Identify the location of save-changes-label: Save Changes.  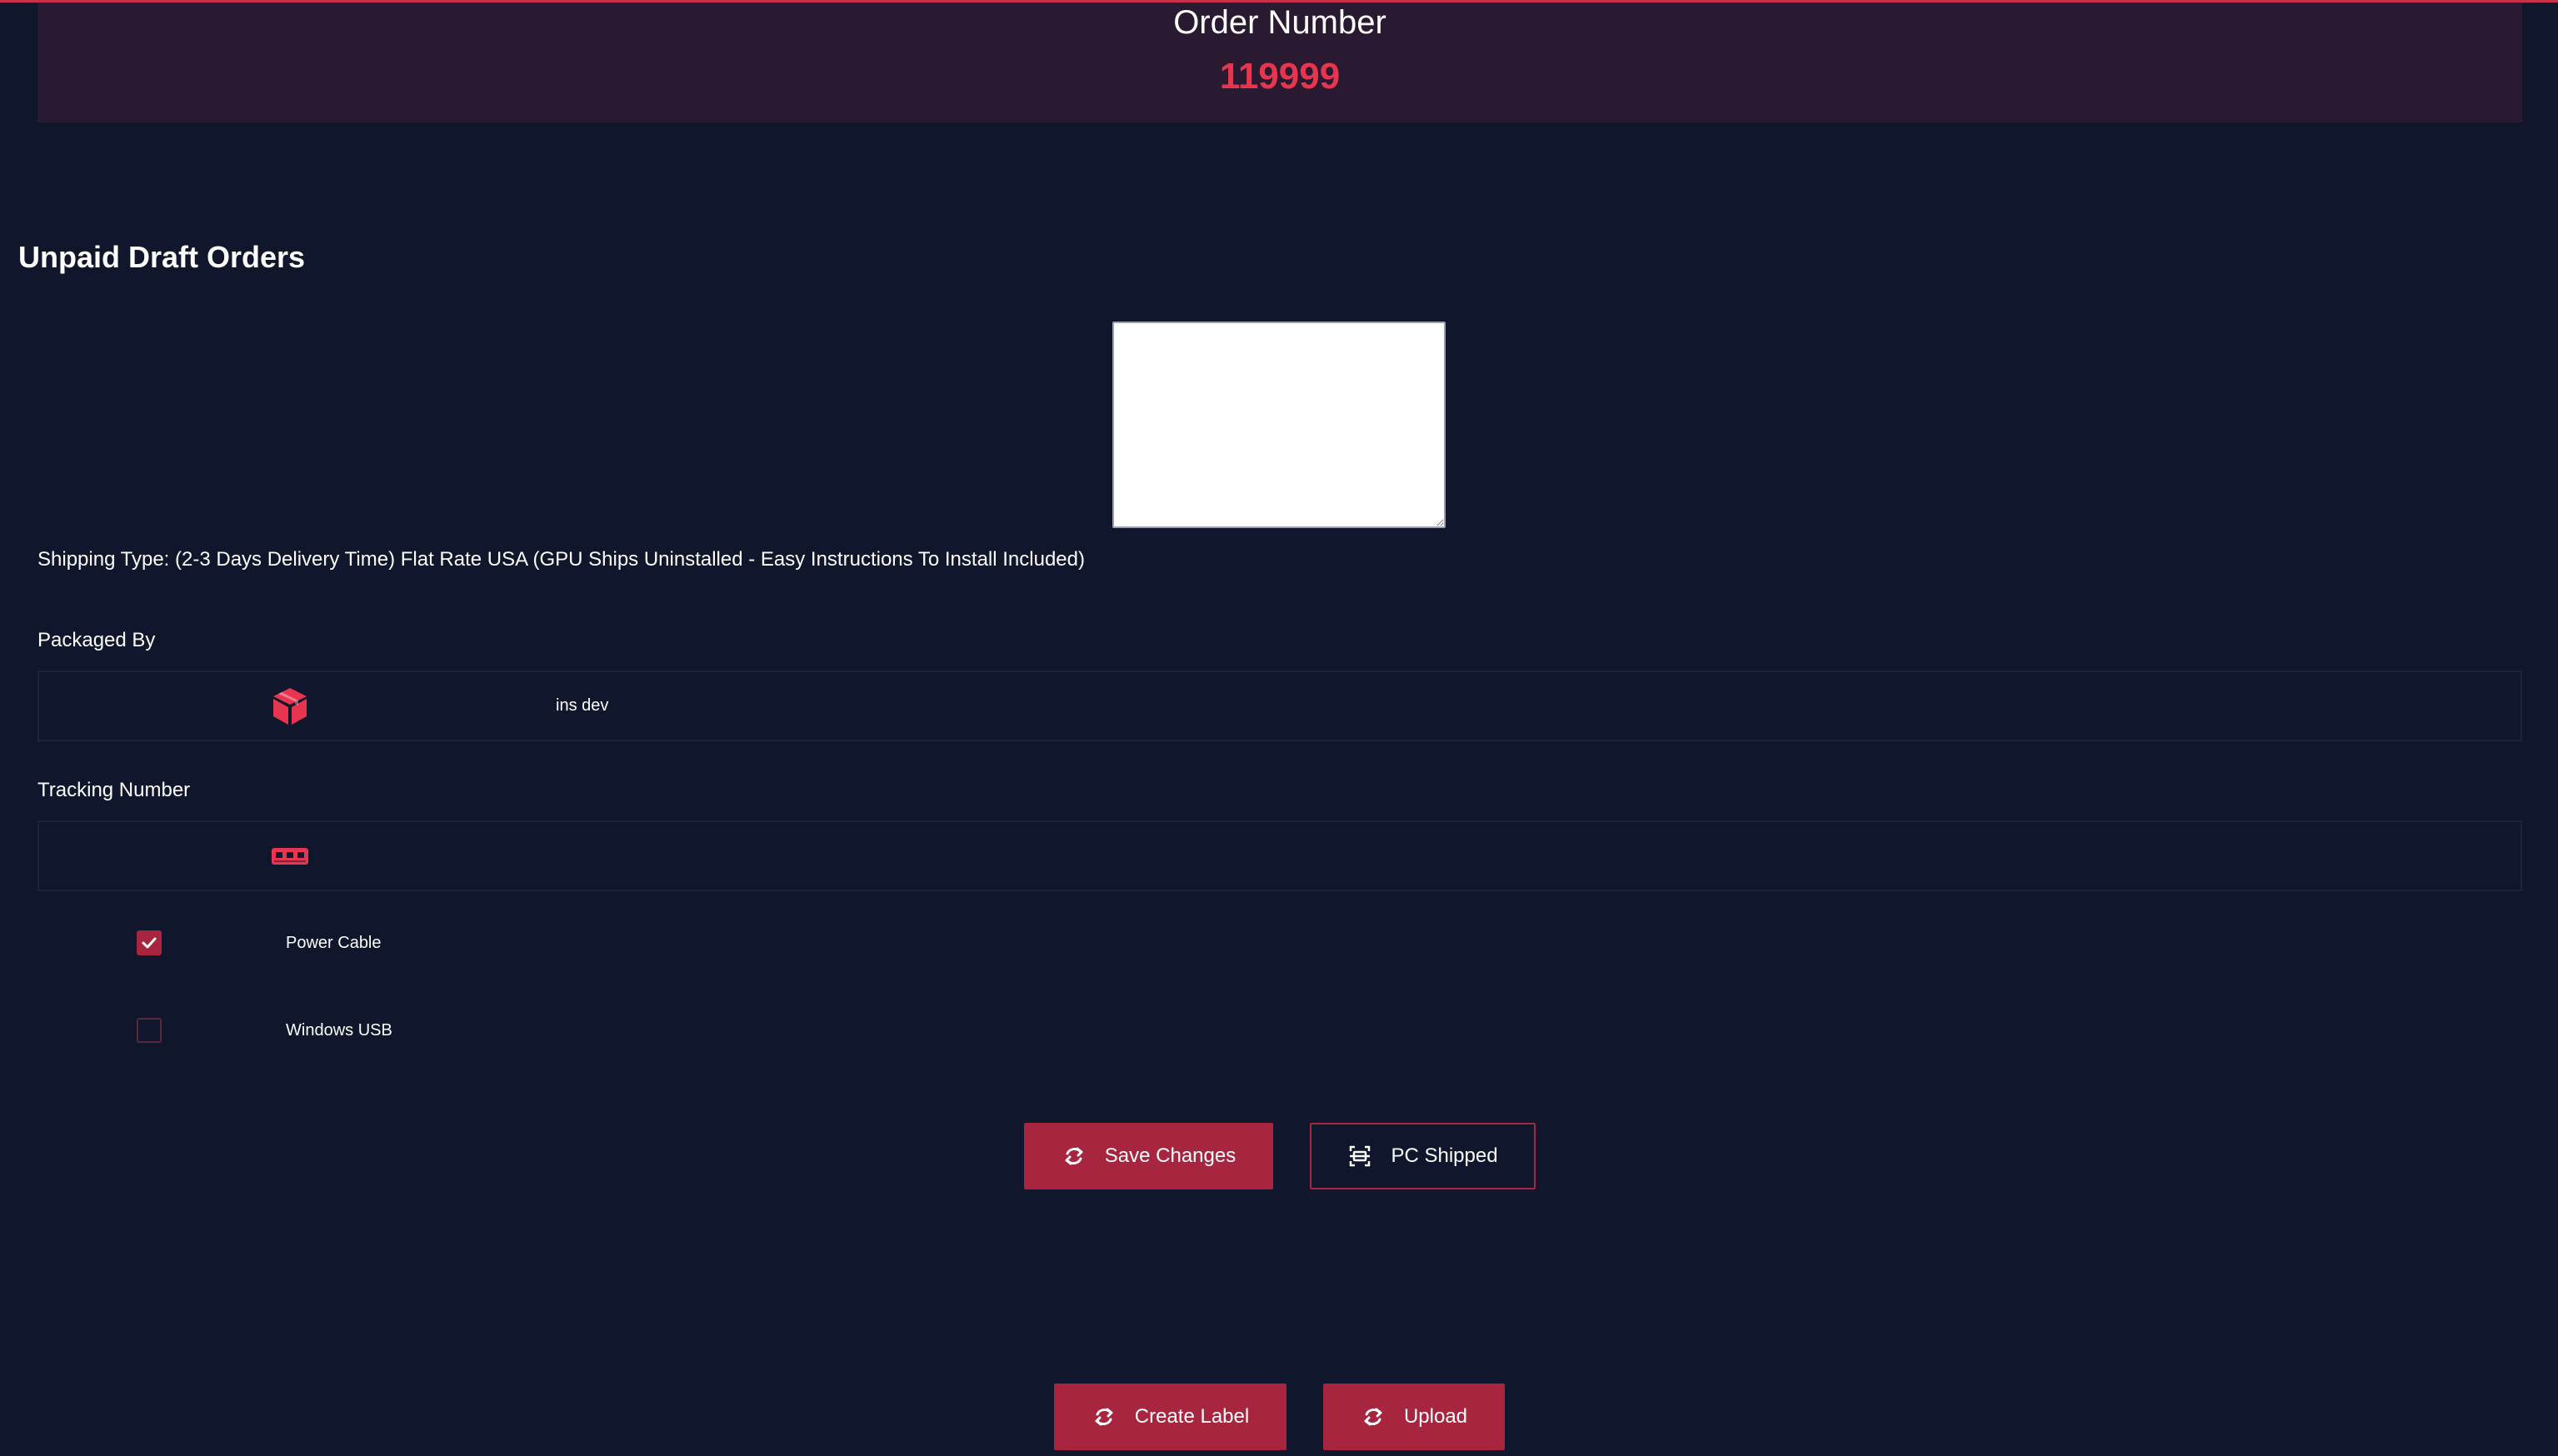
(1170, 1155).